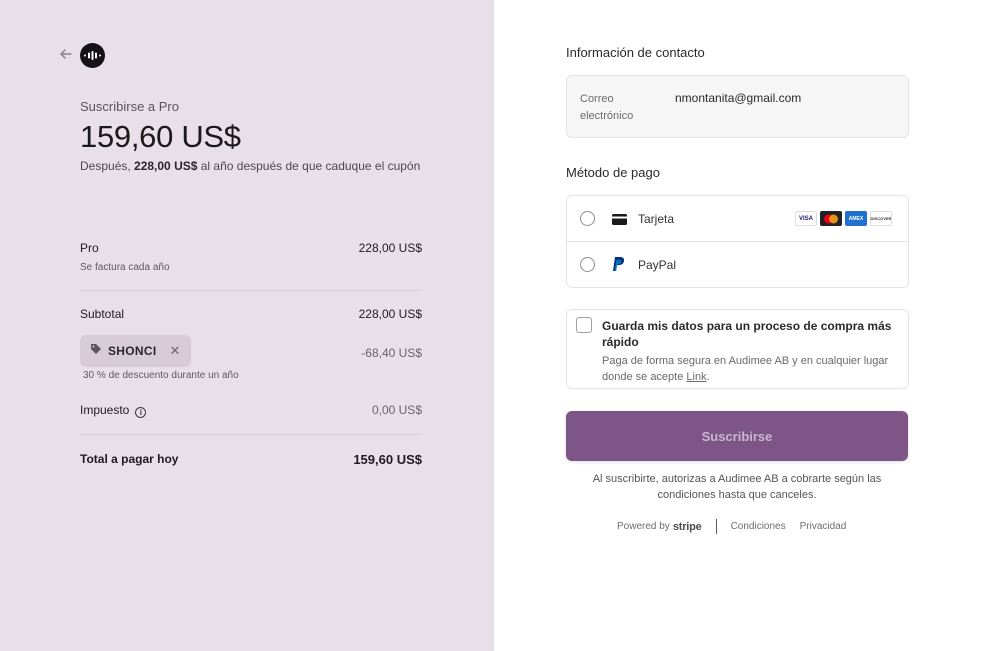 The height and width of the screenshot is (651, 987). I want to click on paypal-icon, so click(618, 267).